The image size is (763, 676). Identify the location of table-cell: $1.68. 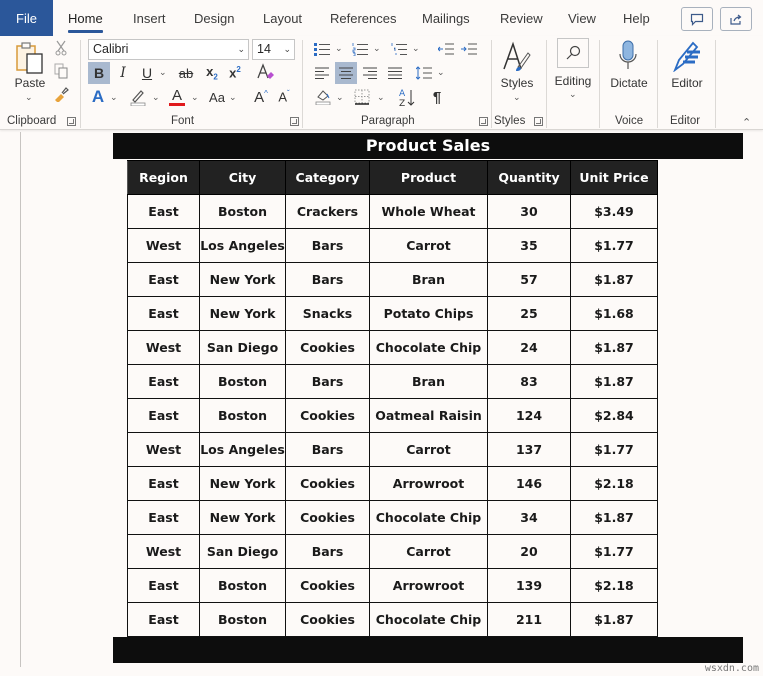
(614, 313).